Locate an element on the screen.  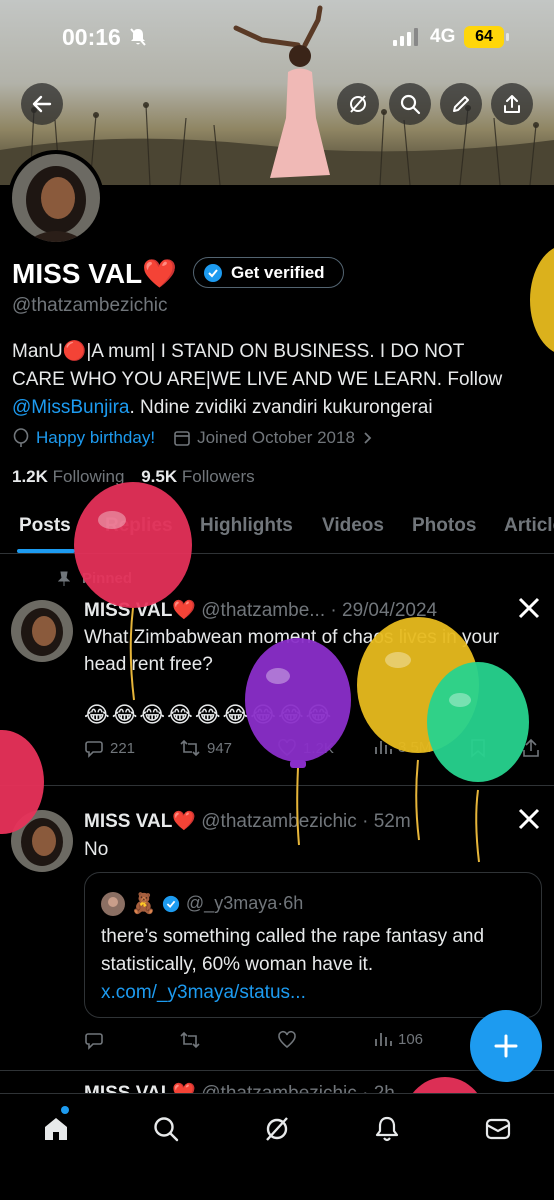
share-icon is located at coordinates (531, 747).